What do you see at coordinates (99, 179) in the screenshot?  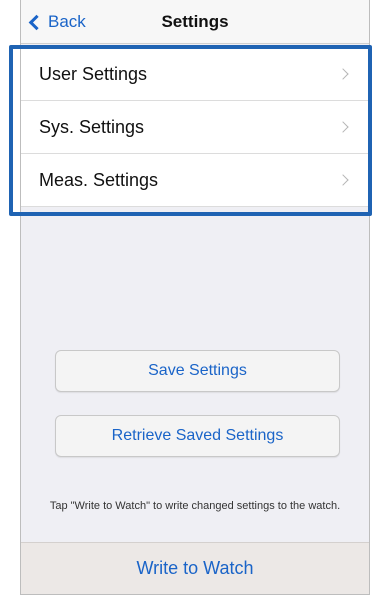 I see `list-item-label: Meas. Settings` at bounding box center [99, 179].